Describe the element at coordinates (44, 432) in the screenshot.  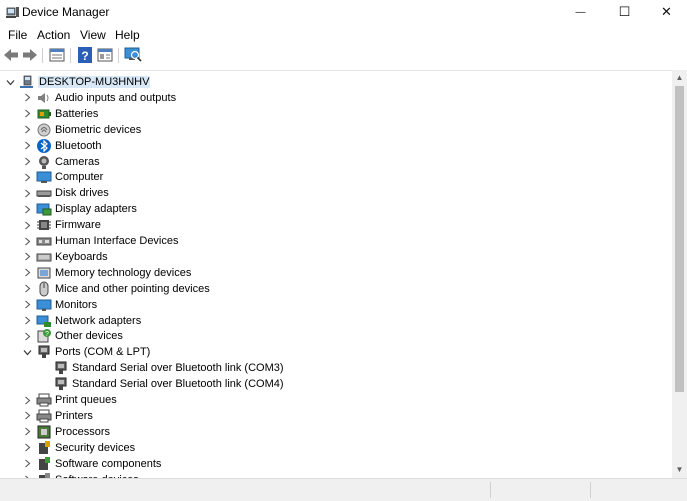
I see `processor-icon` at that location.